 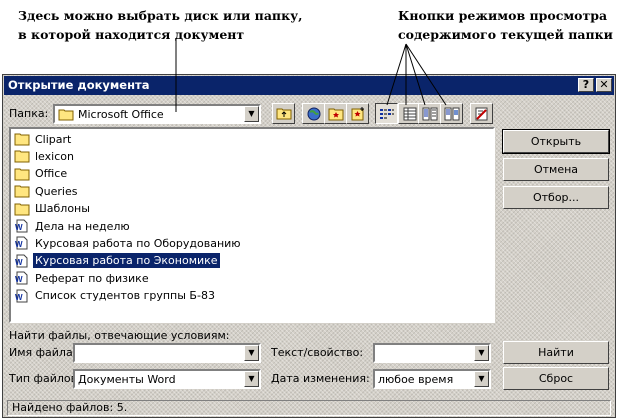 I want to click on annotation-right-line2: содержимого текущей папки, so click(x=505, y=34).